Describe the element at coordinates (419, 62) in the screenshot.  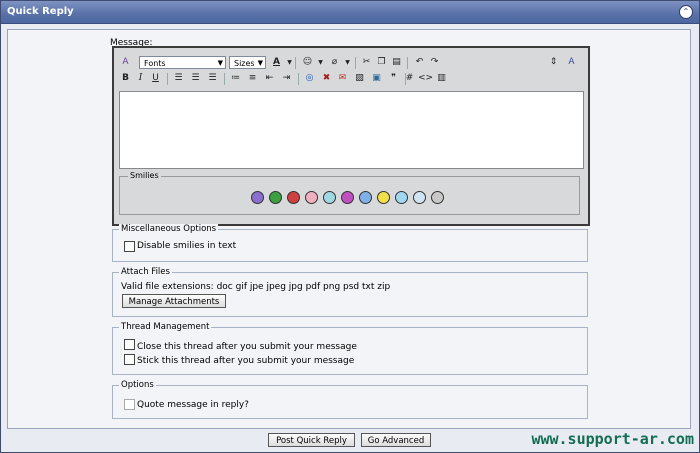
I see `undo-icon: ↶` at that location.